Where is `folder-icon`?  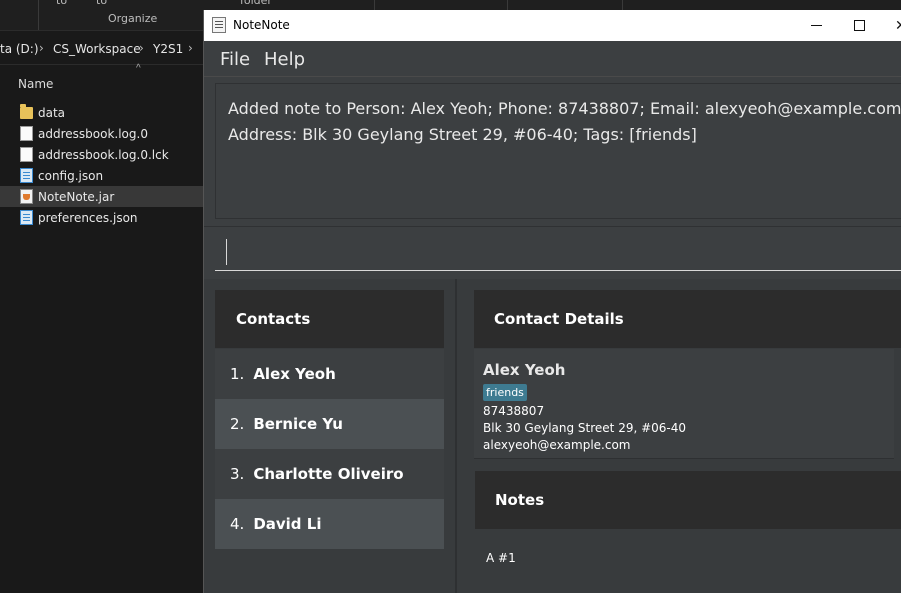 folder-icon is located at coordinates (26, 111).